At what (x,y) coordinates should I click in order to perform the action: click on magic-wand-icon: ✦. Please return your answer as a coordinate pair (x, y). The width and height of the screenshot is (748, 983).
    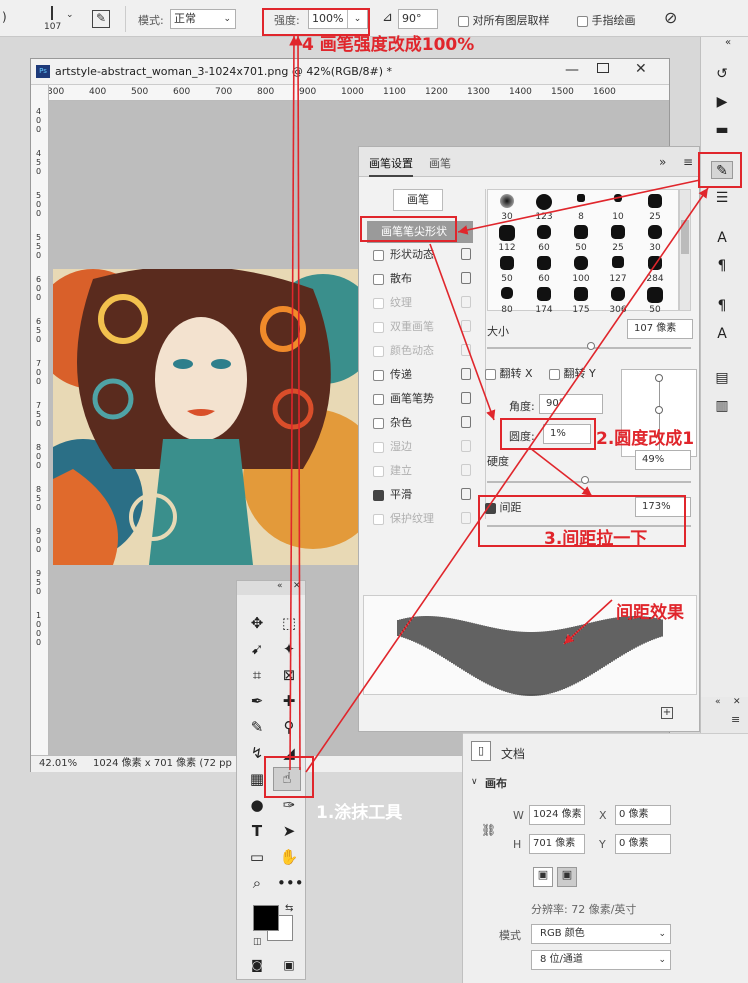
    Looking at the image, I should click on (289, 649).